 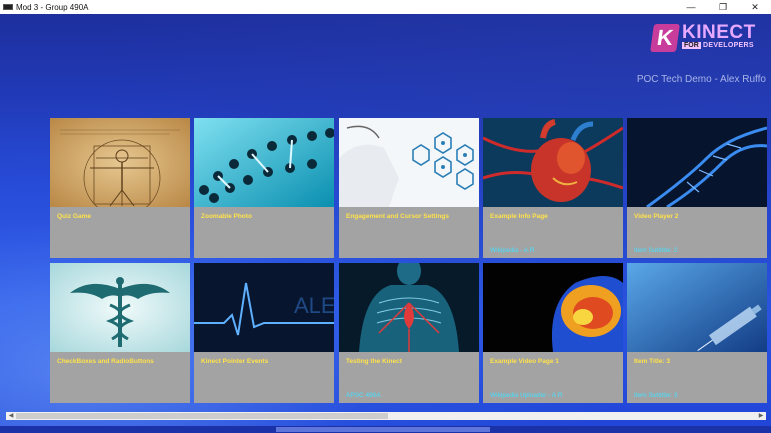 I want to click on heart-monitor-alert-image: ALE, so click(x=264, y=307).